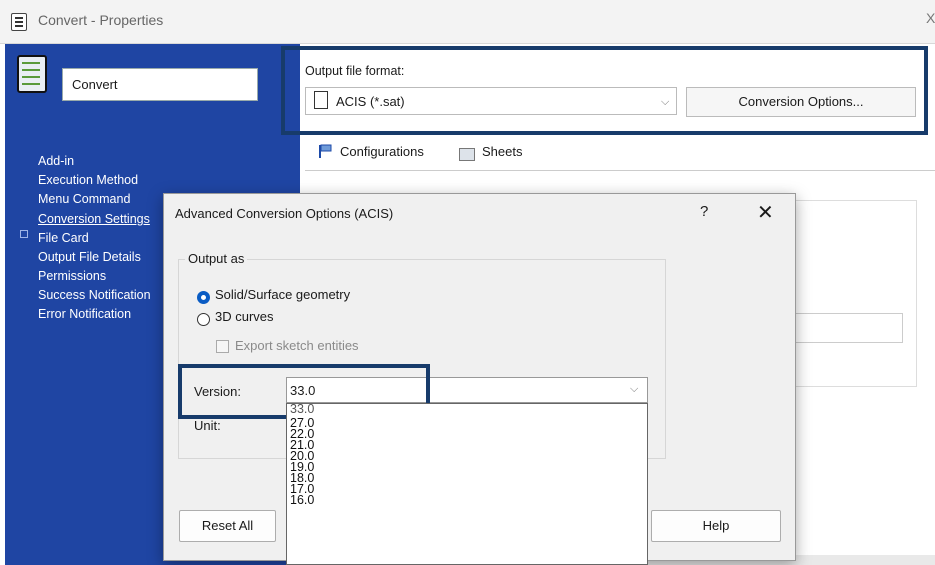 The height and width of the screenshot is (565, 935). What do you see at coordinates (716, 526) in the screenshot?
I see `help-button: Help` at bounding box center [716, 526].